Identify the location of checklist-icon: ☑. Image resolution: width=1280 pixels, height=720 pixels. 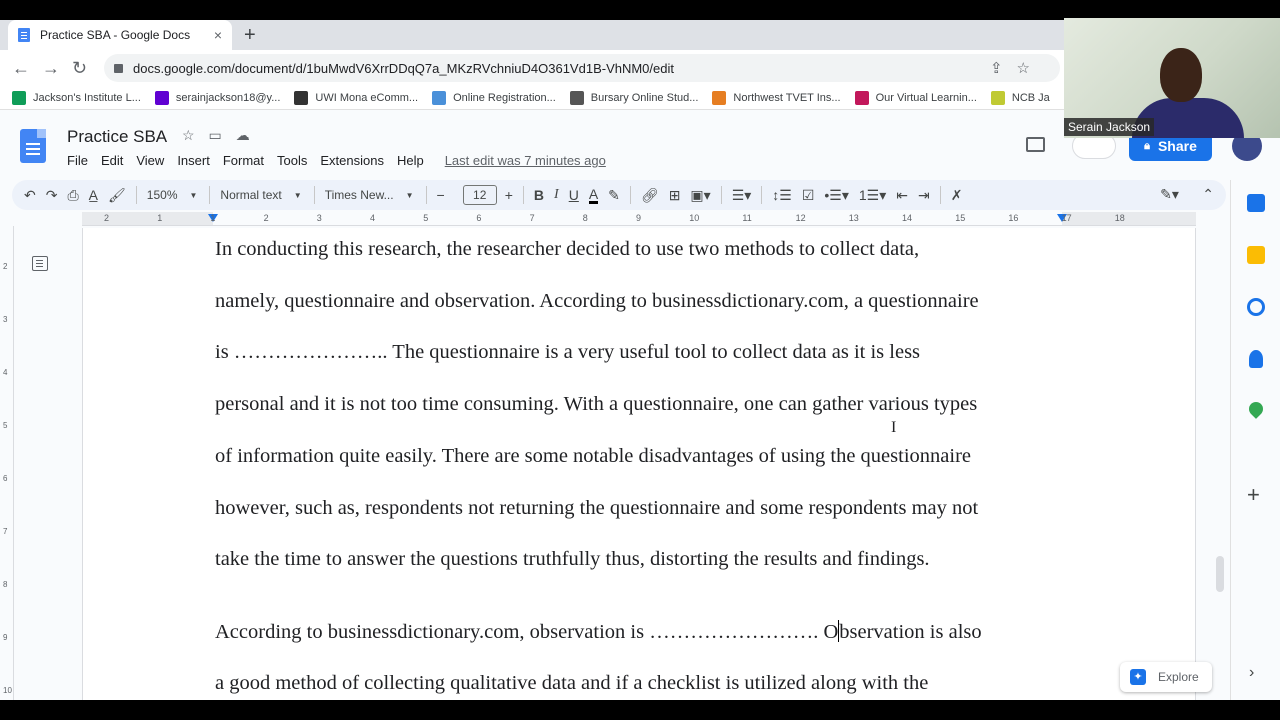
(808, 195).